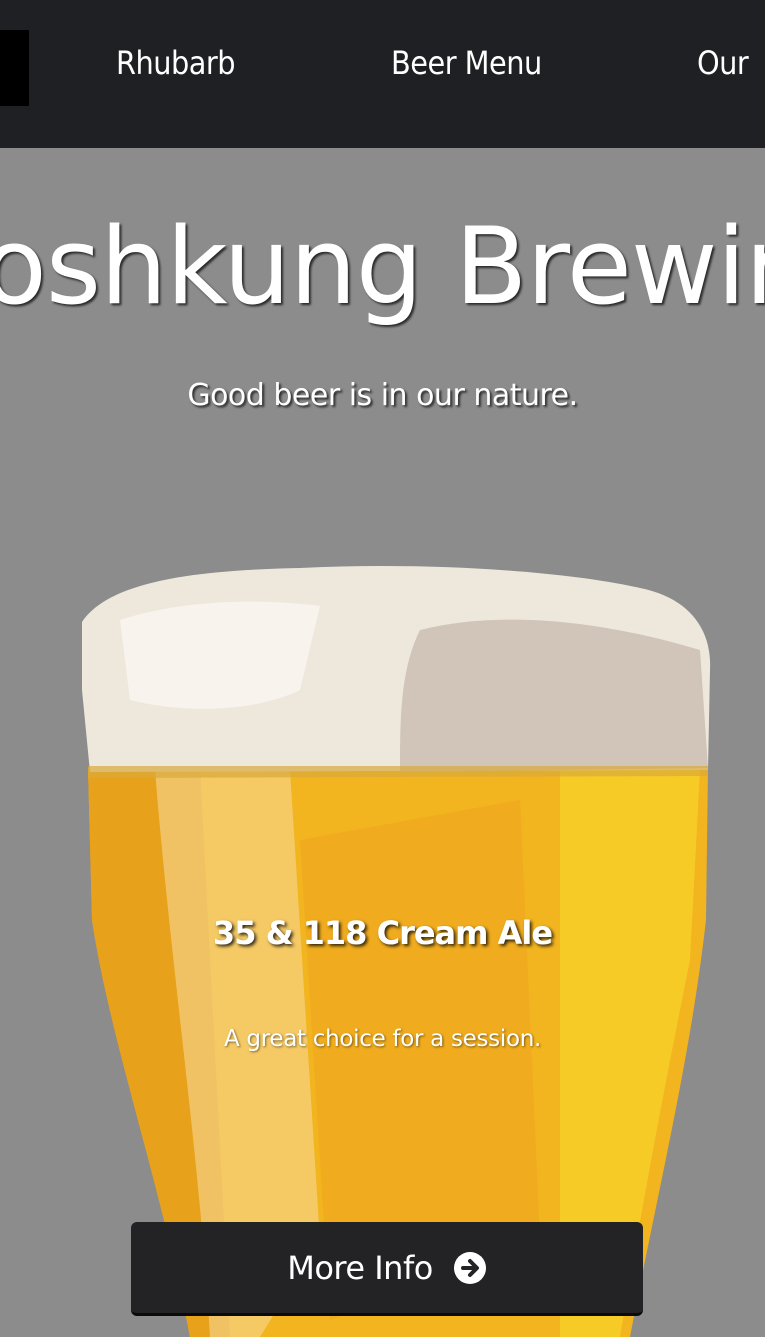 The image size is (765, 1337). I want to click on nav-link-rhubarb: Rhubarb, so click(176, 63).